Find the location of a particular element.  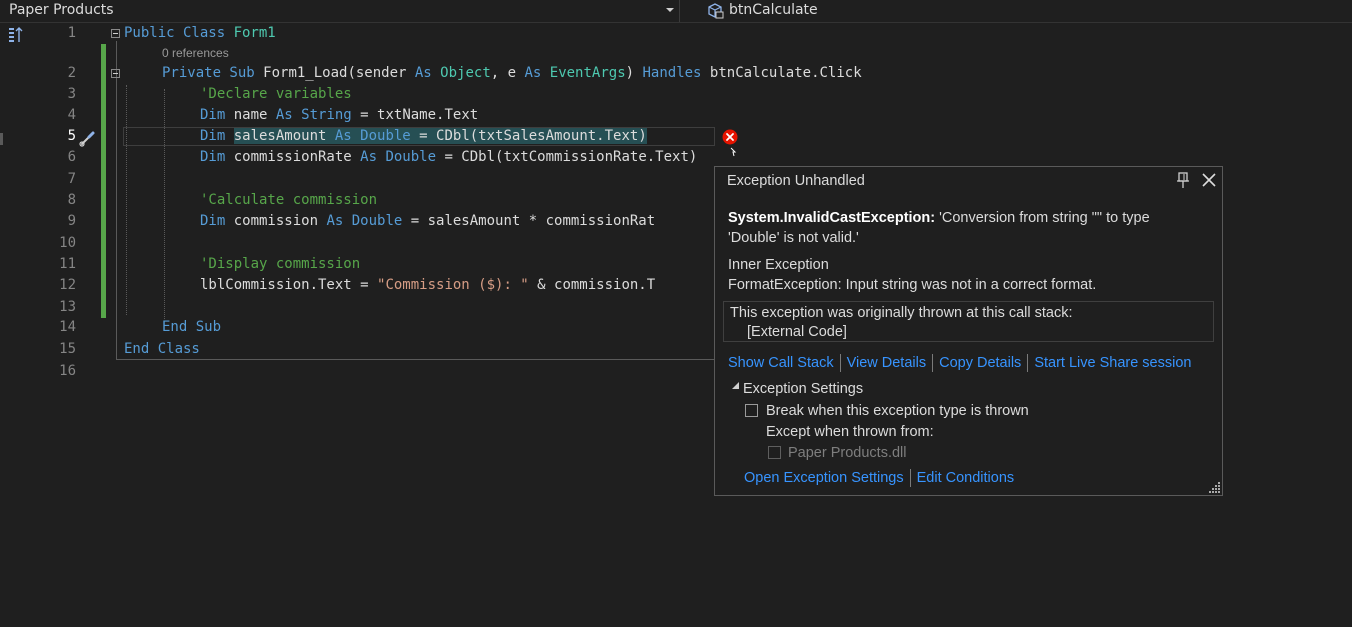

exception-type: System.InvalidCastException: is located at coordinates (832, 218).